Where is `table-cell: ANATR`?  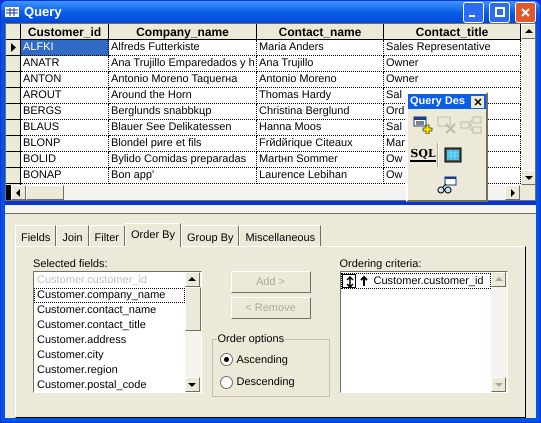 table-cell: ANATR is located at coordinates (65, 64).